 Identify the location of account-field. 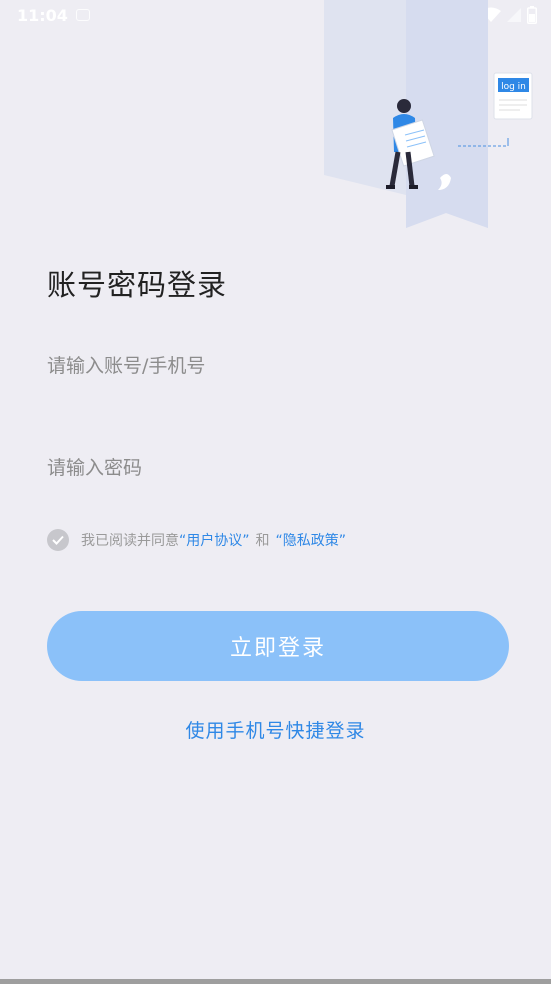
(277, 366).